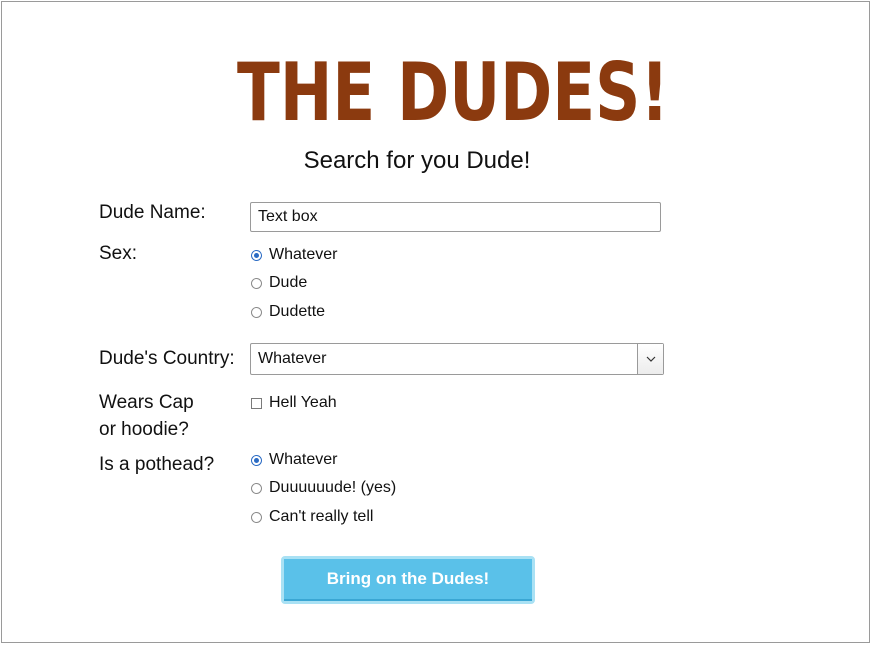  Describe the element at coordinates (417, 160) in the screenshot. I see `page-title: Search for you Dude!` at that location.